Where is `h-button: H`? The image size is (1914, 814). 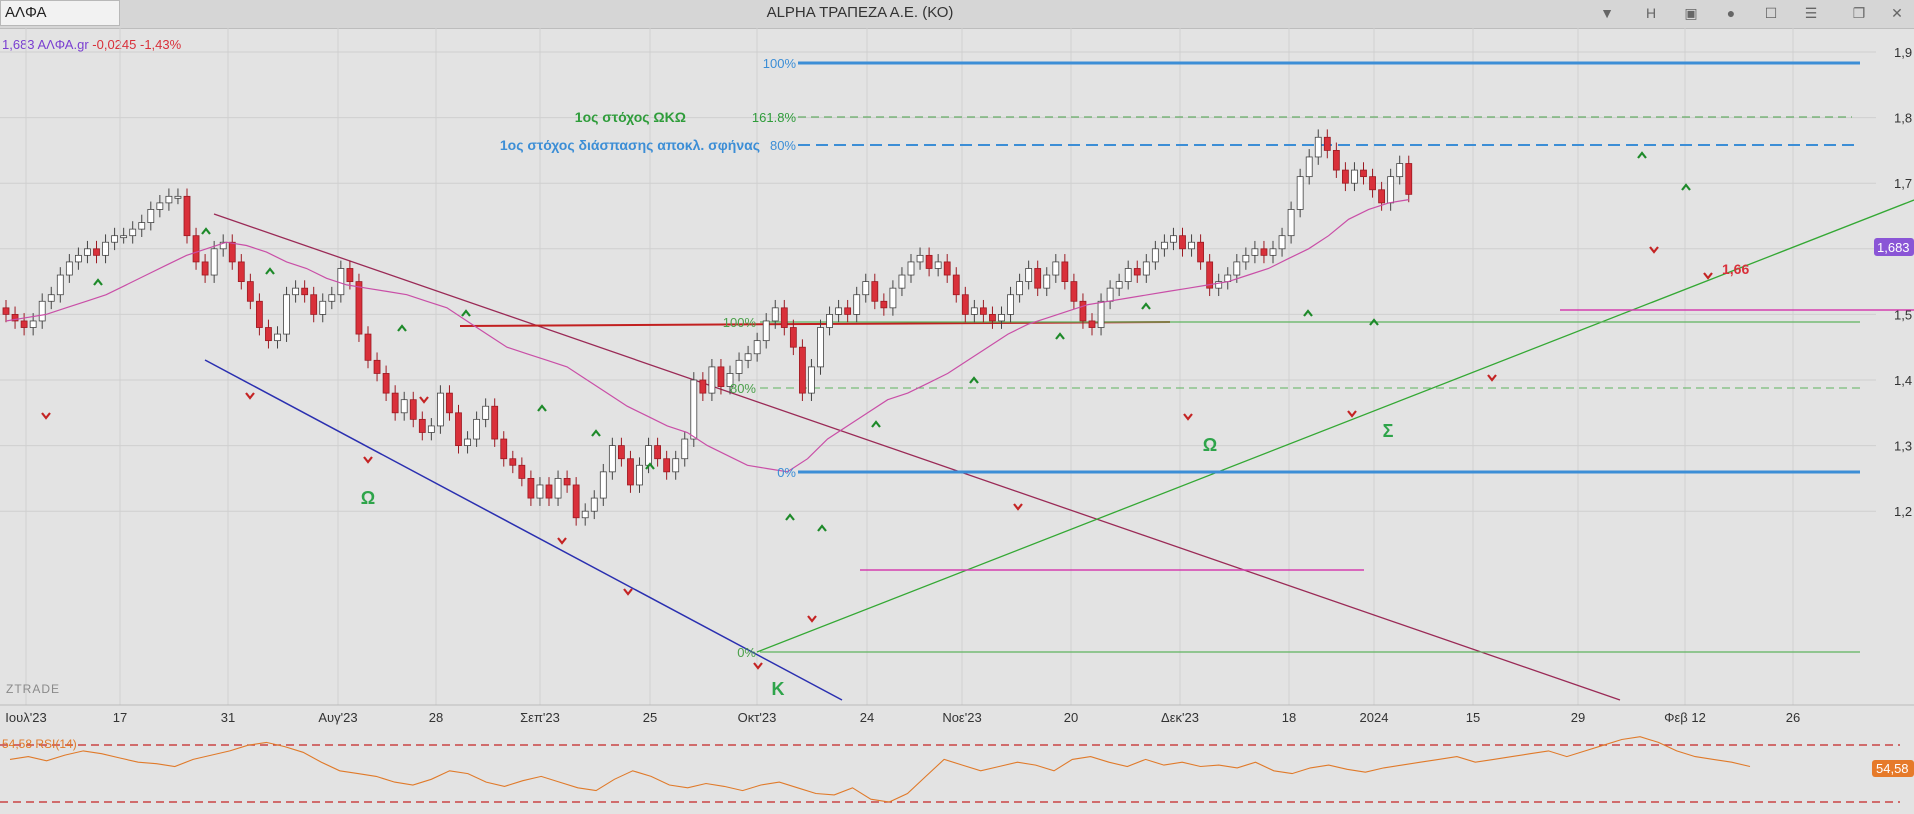 h-button: H is located at coordinates (1651, 13).